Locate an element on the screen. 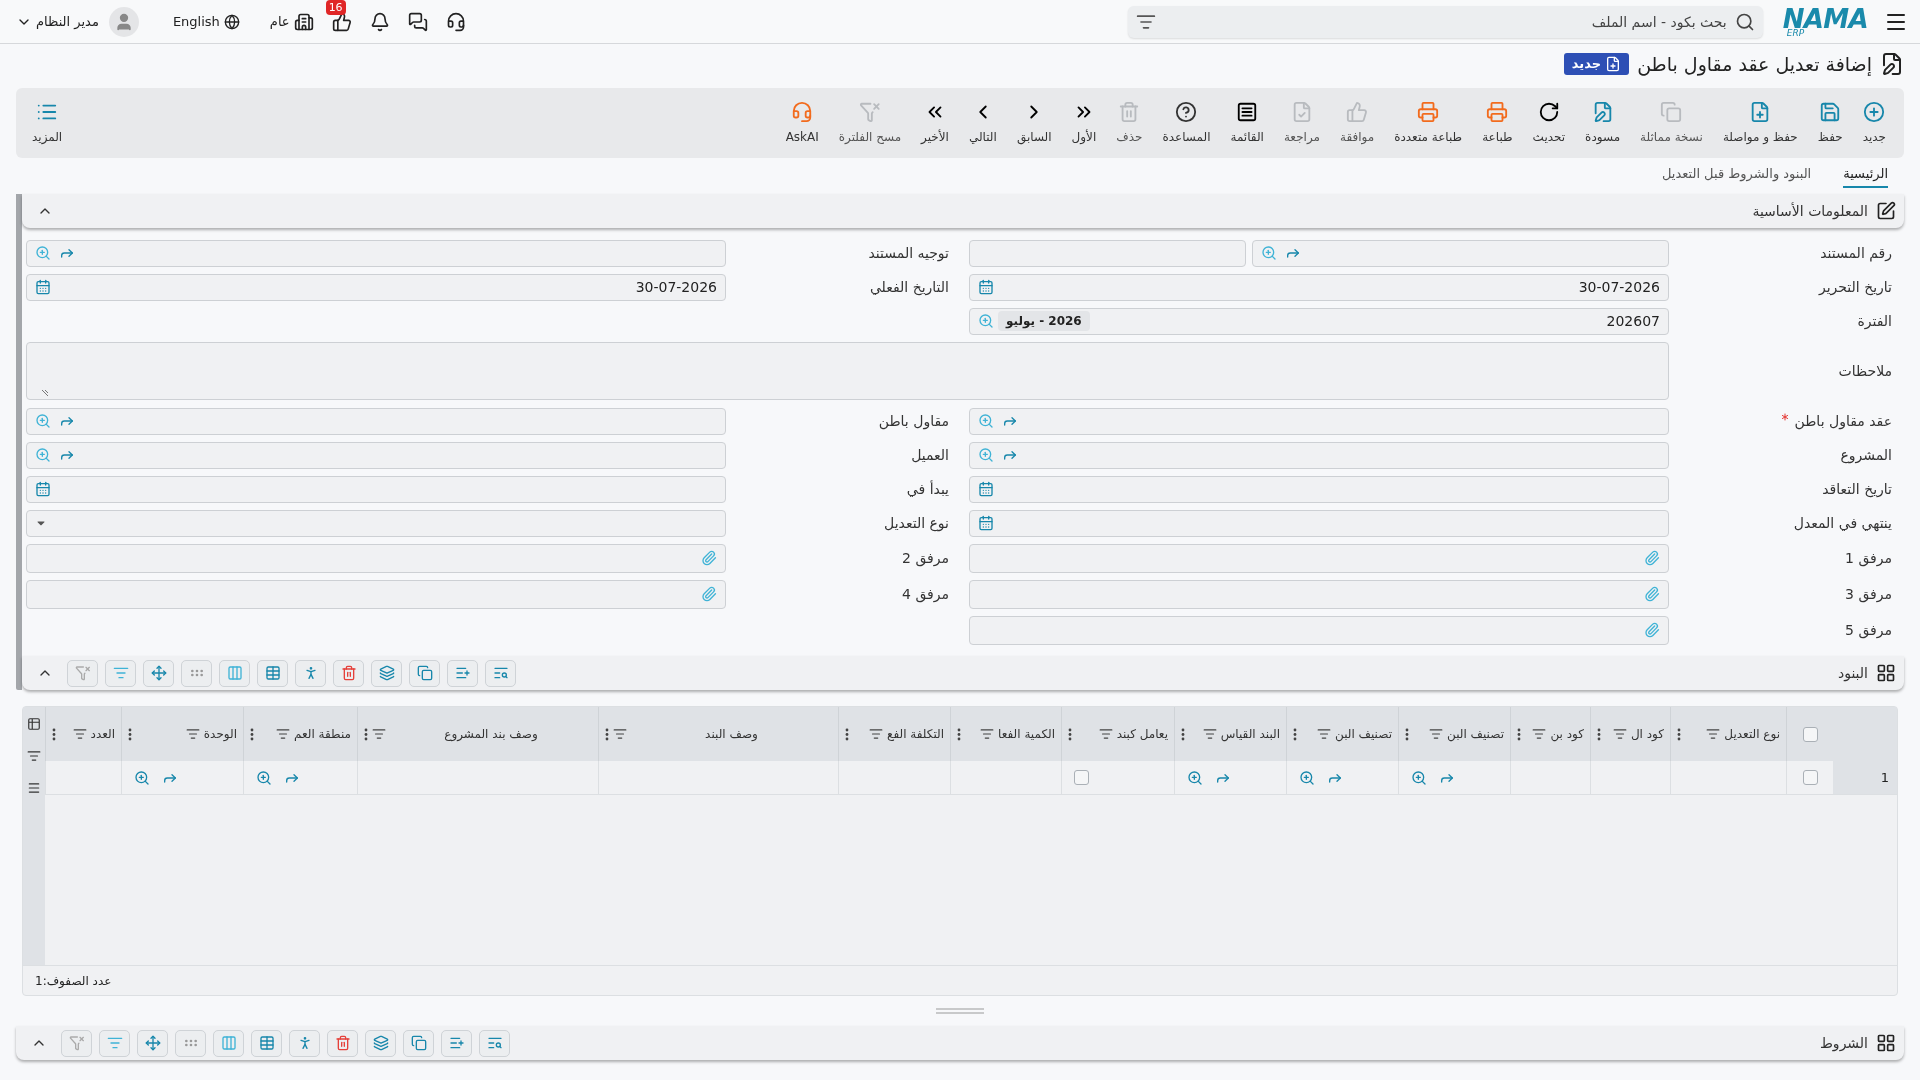 The image size is (1920, 1080). column-header: يعامل كبند is located at coordinates (1117, 734).